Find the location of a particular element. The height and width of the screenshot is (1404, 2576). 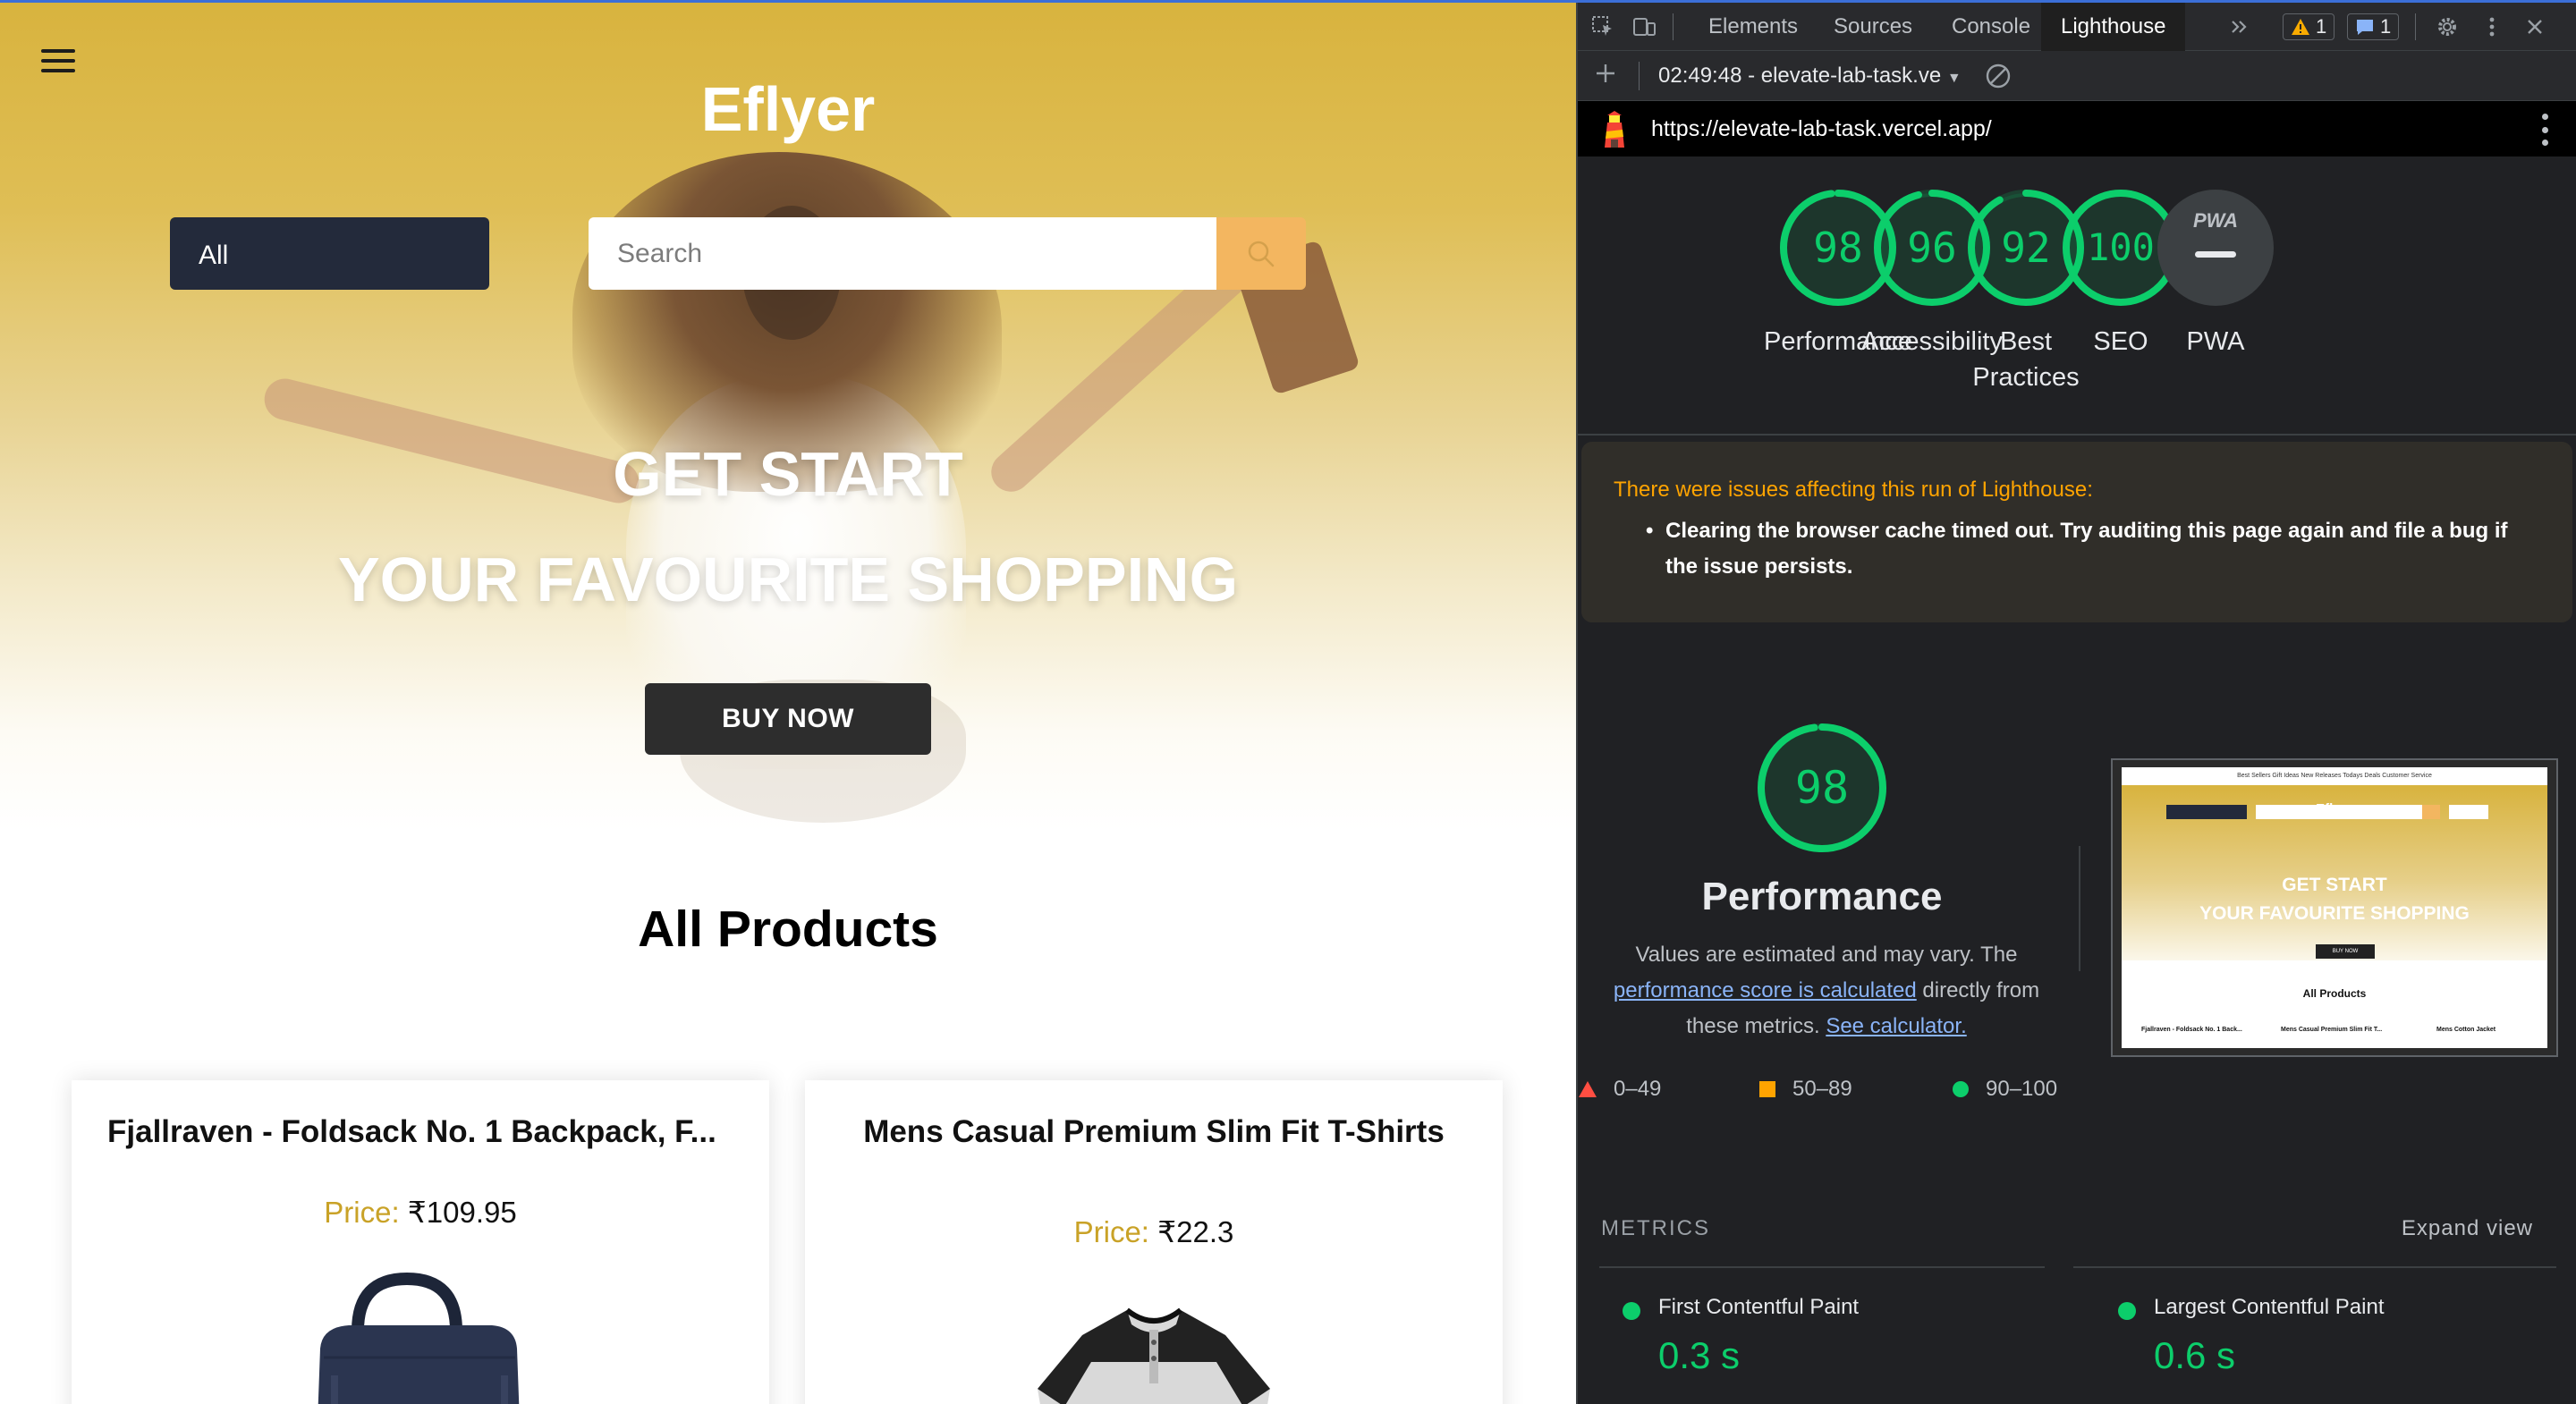

products-section-title: All Products is located at coordinates (788, 930).